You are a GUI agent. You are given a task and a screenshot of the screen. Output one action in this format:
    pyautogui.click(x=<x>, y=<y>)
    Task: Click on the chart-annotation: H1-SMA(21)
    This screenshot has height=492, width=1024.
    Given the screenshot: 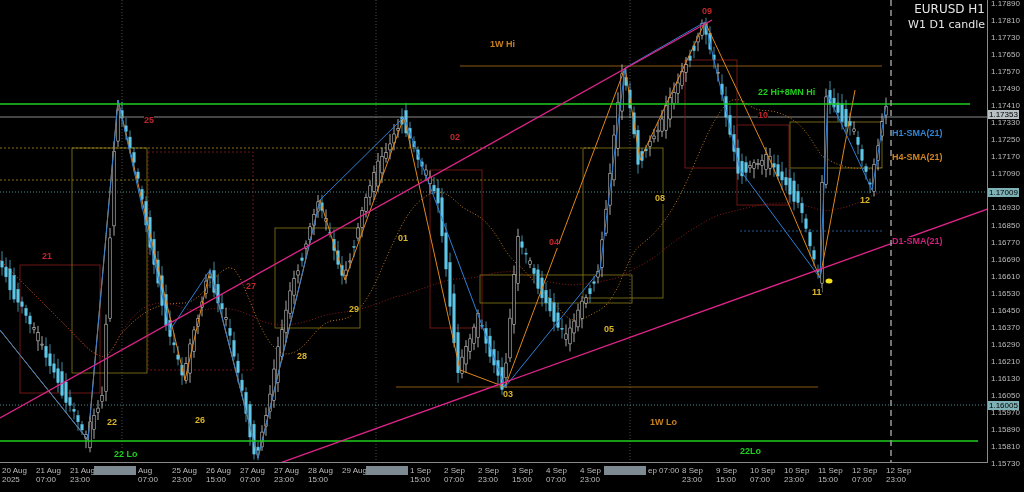 What is the action you would take?
    pyautogui.click(x=917, y=134)
    